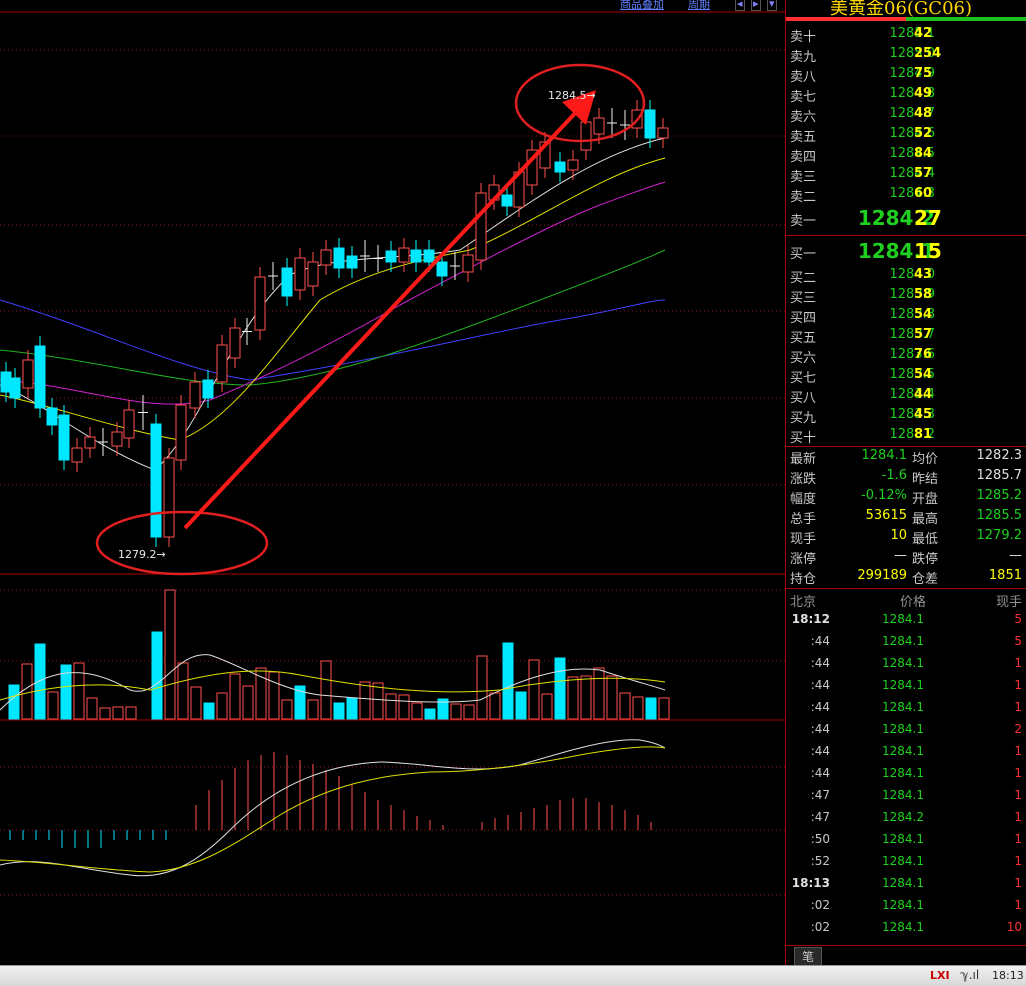 This screenshot has height=986, width=1026. I want to click on quote-value: 10, so click(898, 535).